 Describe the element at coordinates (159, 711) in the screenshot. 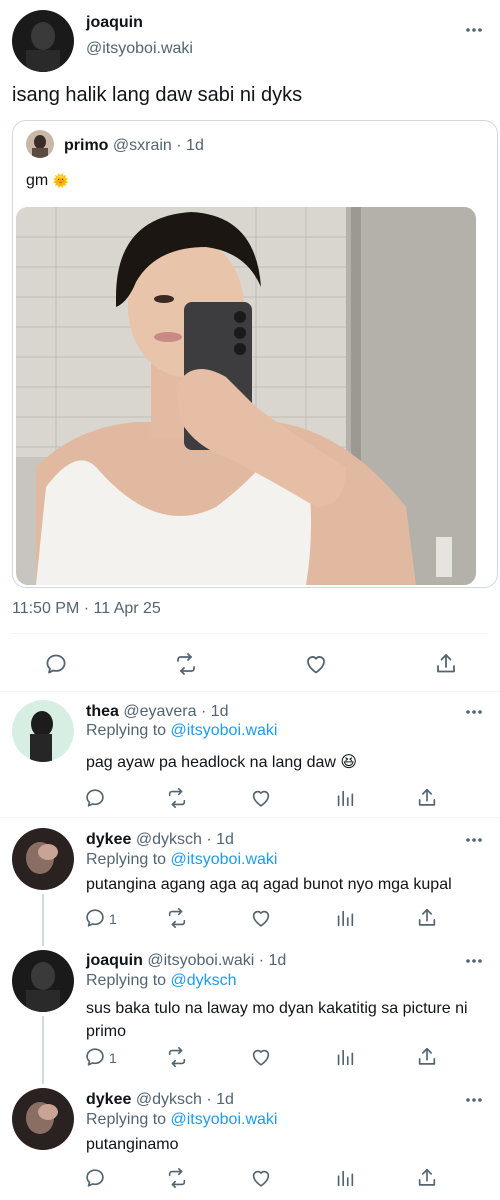

I see `reply-author-handle: @eyavera` at that location.